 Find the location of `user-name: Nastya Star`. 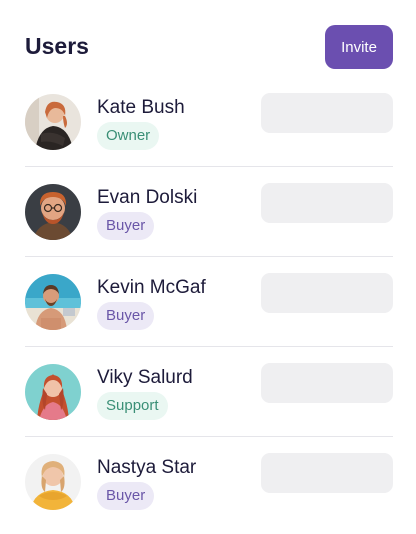

user-name: Nastya Star is located at coordinates (147, 467).